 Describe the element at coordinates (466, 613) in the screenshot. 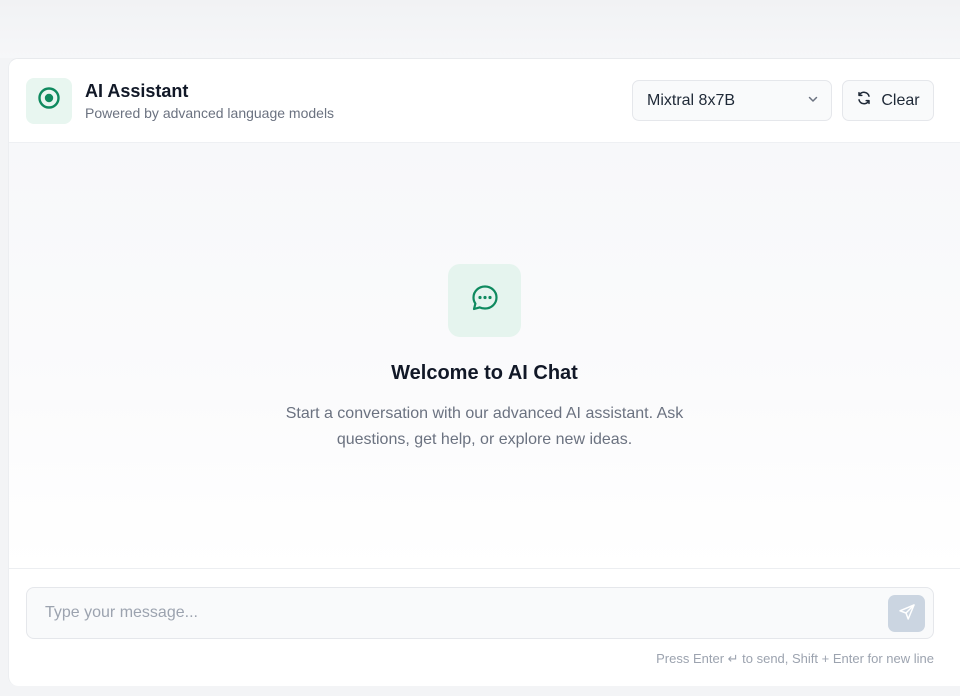

I see `message-input` at that location.